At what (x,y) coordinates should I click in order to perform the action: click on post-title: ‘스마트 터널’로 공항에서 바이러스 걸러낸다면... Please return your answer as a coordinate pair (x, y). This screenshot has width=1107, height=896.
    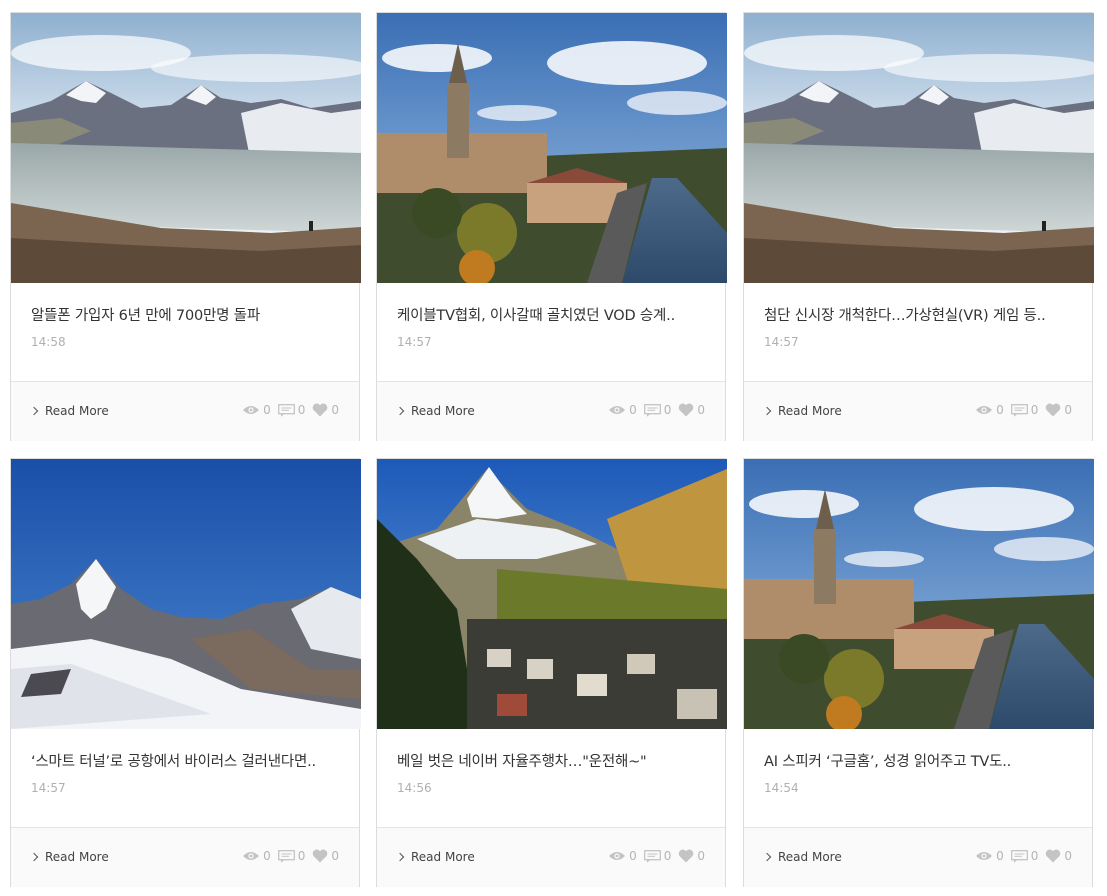
    Looking at the image, I should click on (186, 760).